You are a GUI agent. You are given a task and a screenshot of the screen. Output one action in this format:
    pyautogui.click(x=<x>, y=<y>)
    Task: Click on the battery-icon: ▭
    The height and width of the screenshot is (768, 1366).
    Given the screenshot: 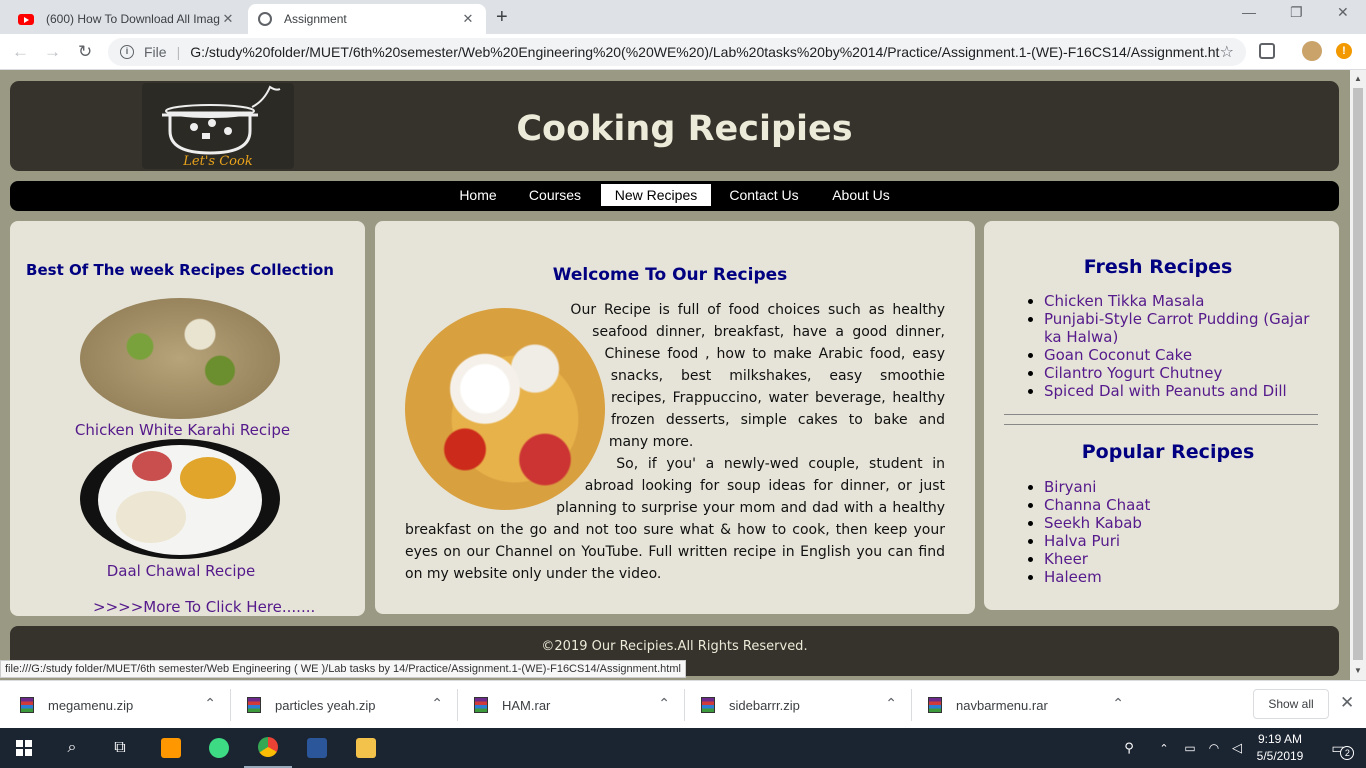 What is the action you would take?
    pyautogui.click(x=1190, y=748)
    